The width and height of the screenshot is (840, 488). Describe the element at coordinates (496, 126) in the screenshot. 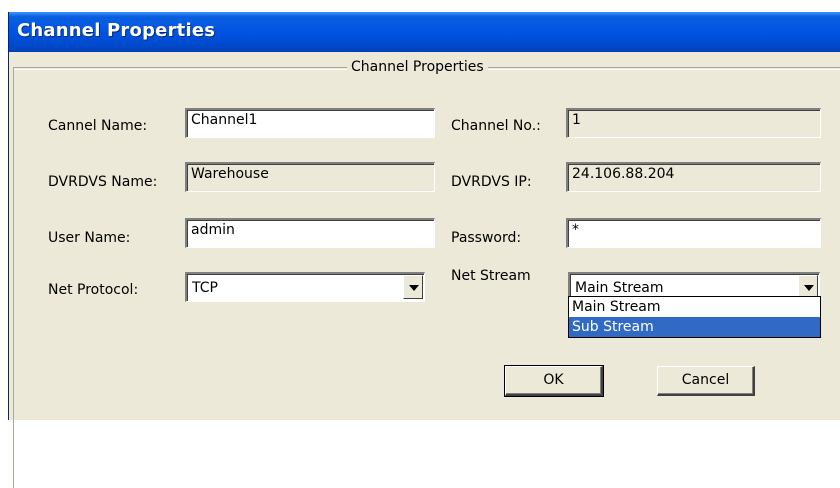

I see `channel-no-label: Channel No.:` at that location.